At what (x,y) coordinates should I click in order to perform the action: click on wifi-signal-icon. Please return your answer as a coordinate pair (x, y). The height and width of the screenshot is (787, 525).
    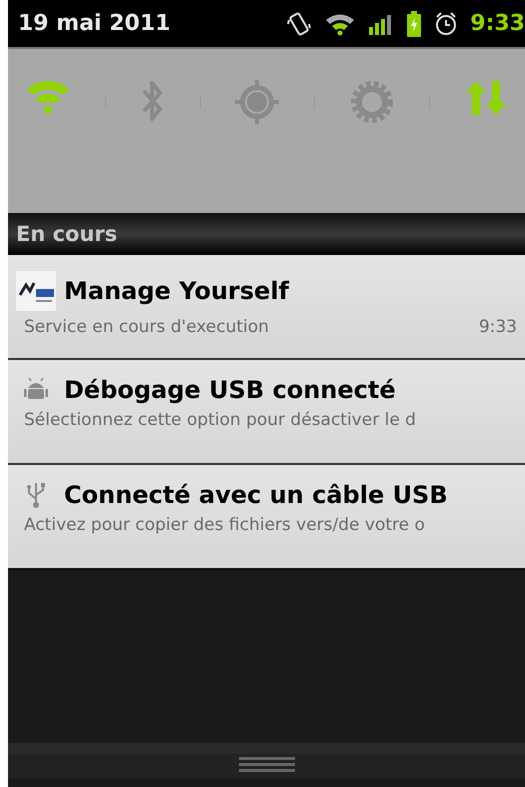
    Looking at the image, I should click on (340, 24).